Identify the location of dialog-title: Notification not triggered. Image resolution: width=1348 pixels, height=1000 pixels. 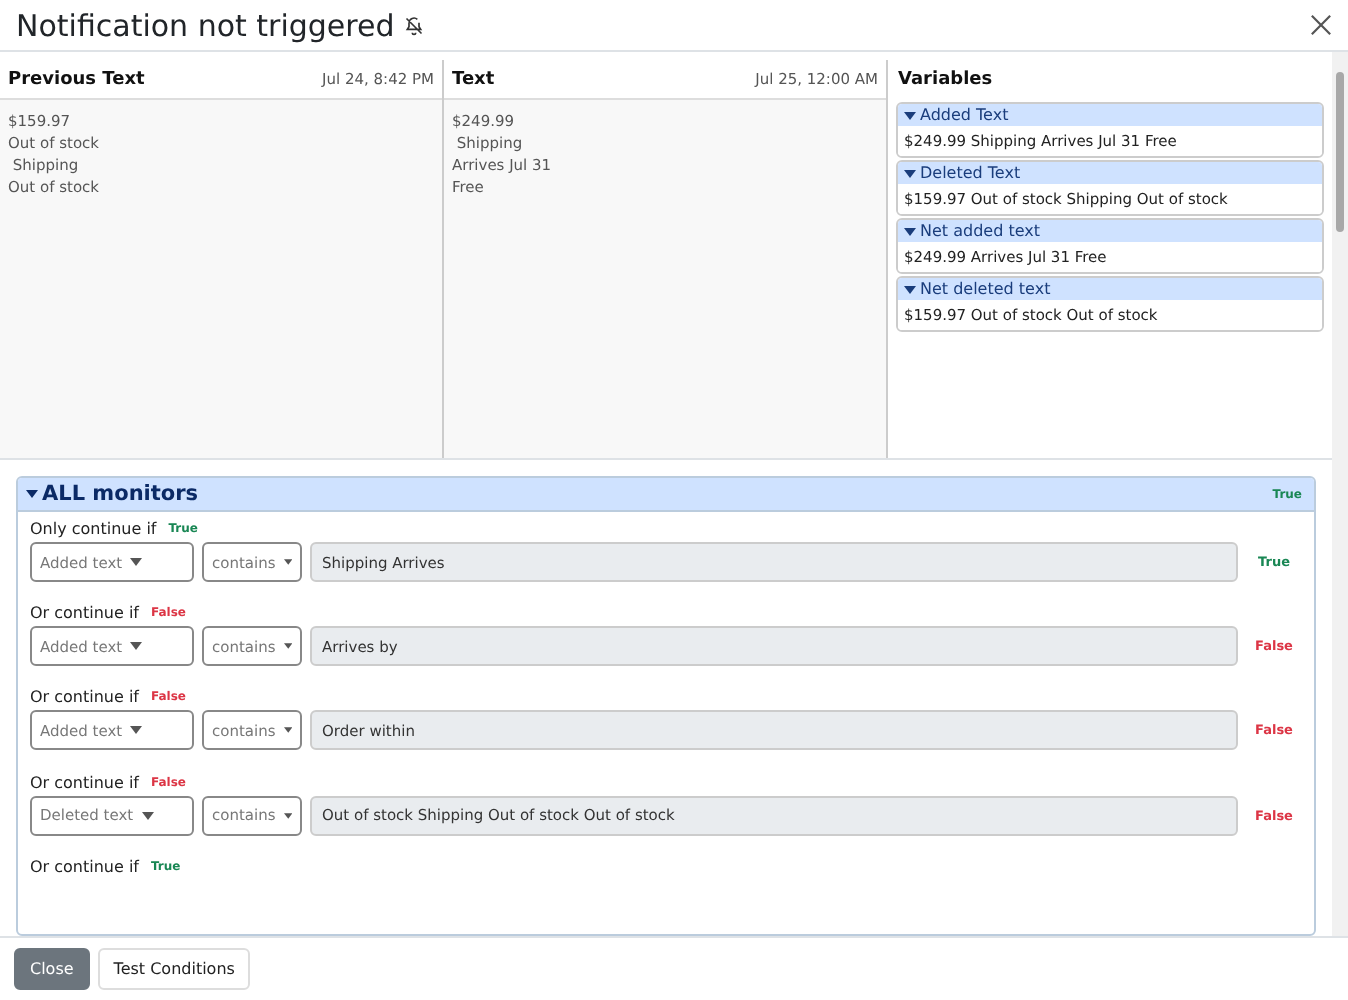
(220, 25).